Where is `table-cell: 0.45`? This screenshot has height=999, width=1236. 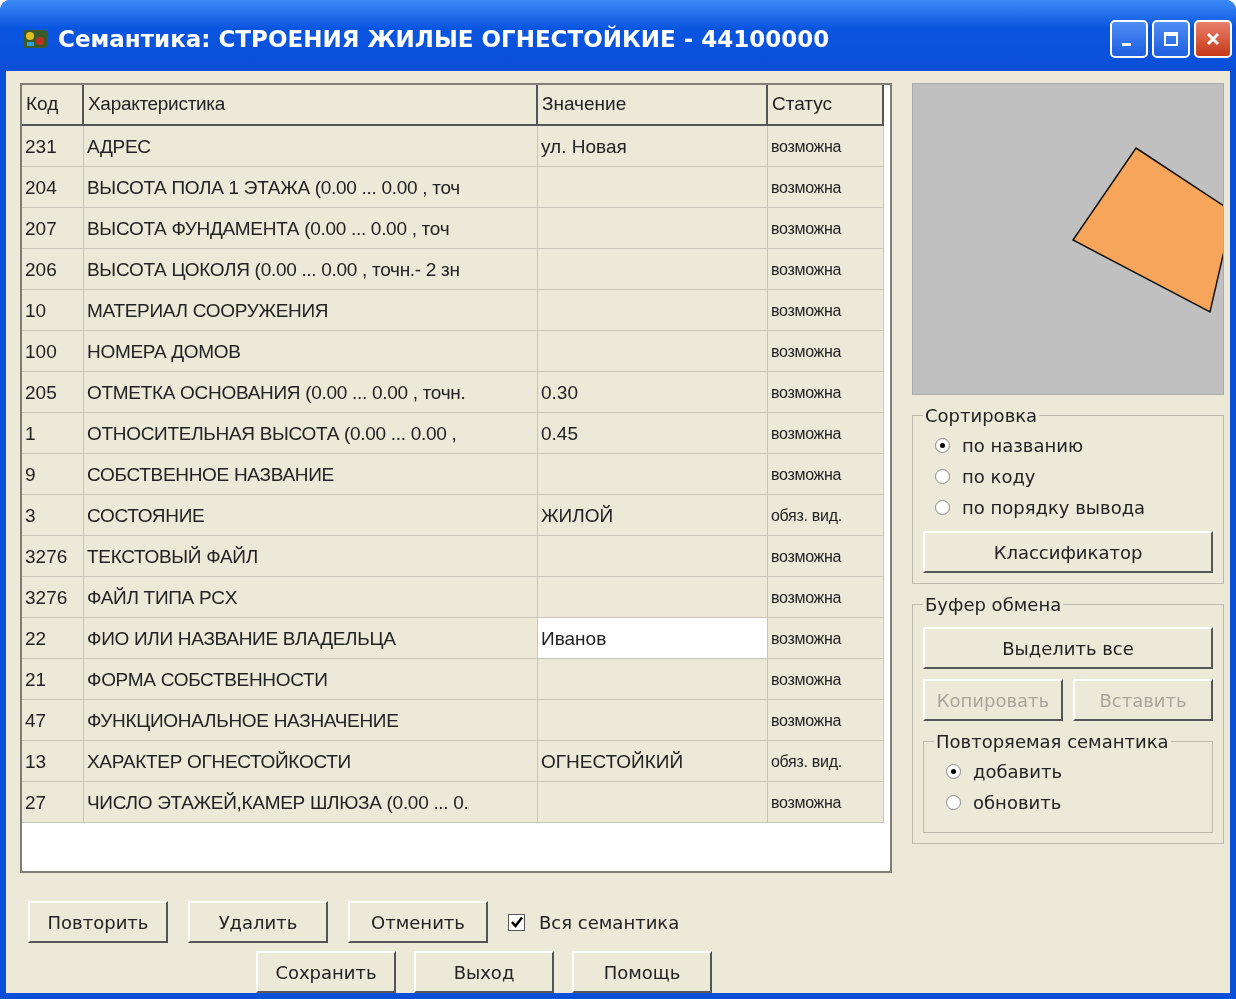
table-cell: 0.45 is located at coordinates (653, 433).